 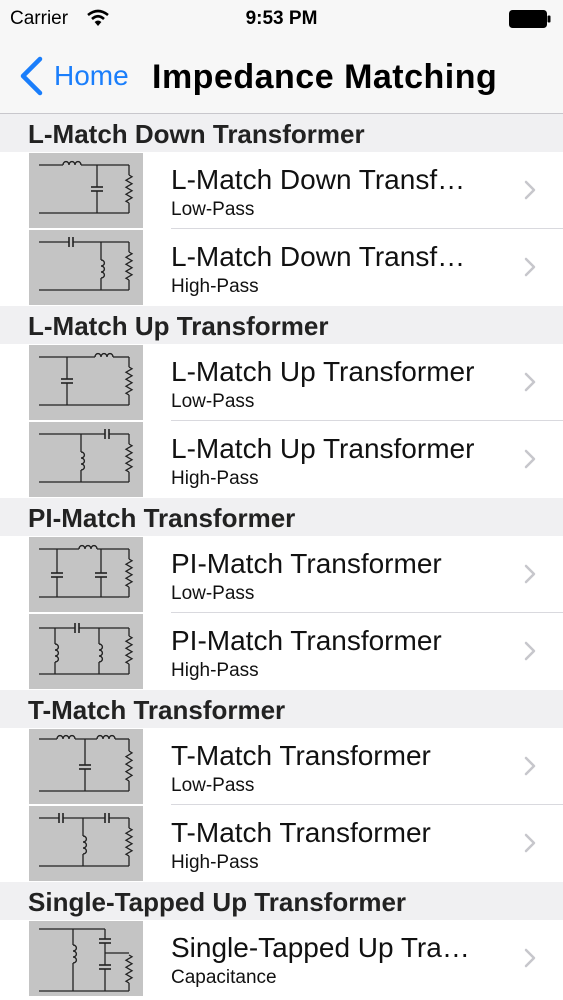 What do you see at coordinates (281, 709) in the screenshot?
I see `section-header: T-Match Transformer` at bounding box center [281, 709].